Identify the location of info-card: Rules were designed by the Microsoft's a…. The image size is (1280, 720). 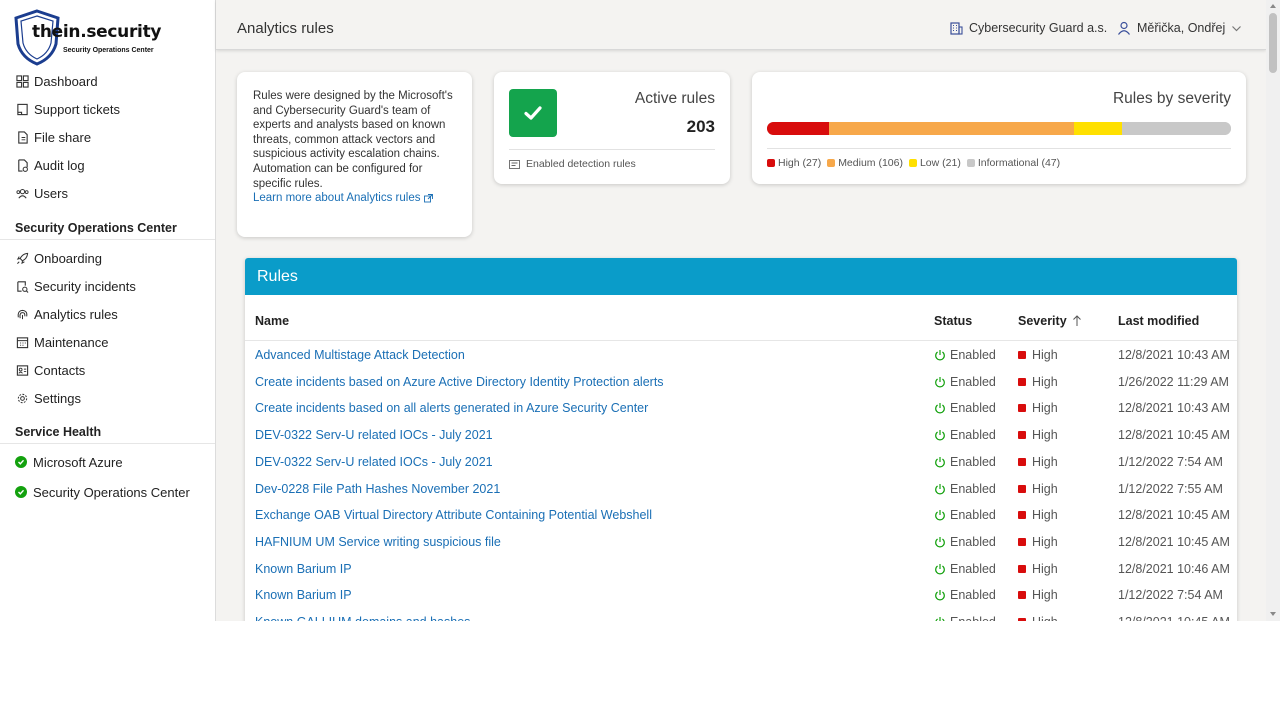
(354, 154).